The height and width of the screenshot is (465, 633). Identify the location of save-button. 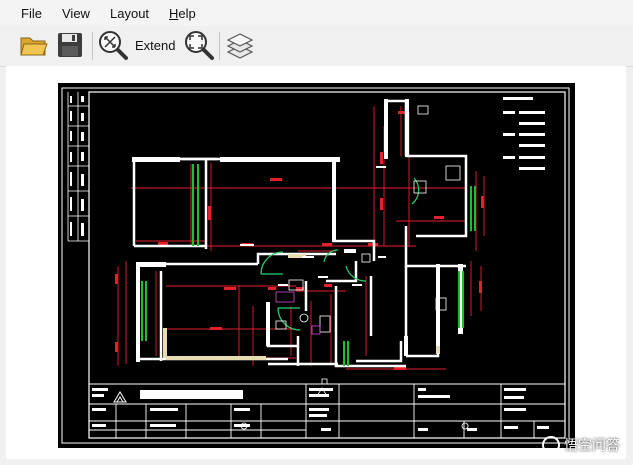
(70, 45).